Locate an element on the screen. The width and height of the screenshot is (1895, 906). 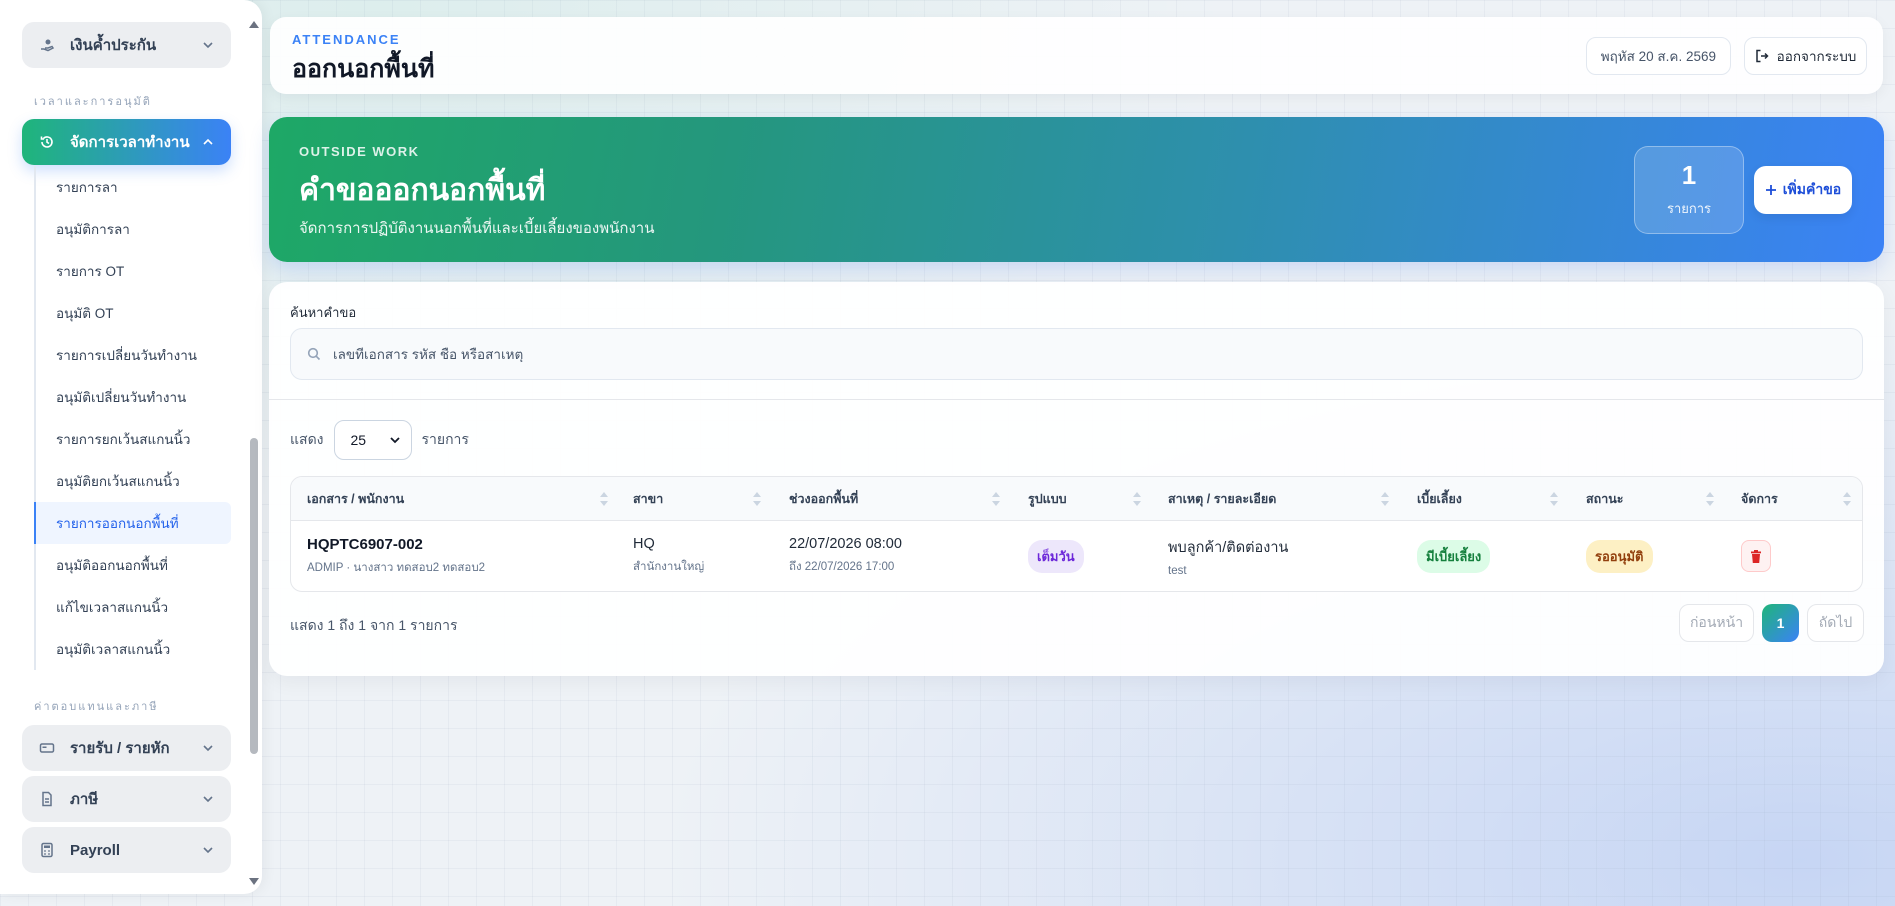
period-end: ถึง 22/07/2026 17:00 is located at coordinates (842, 567).